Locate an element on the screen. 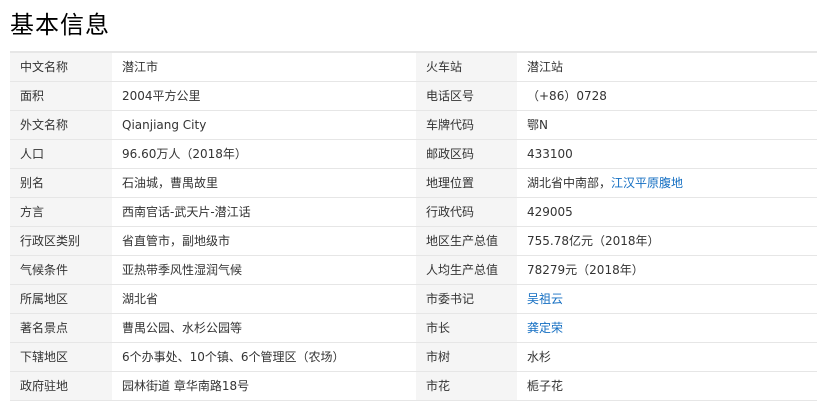 The width and height of the screenshot is (829, 414). row-value: （+86）0728 is located at coordinates (667, 96).